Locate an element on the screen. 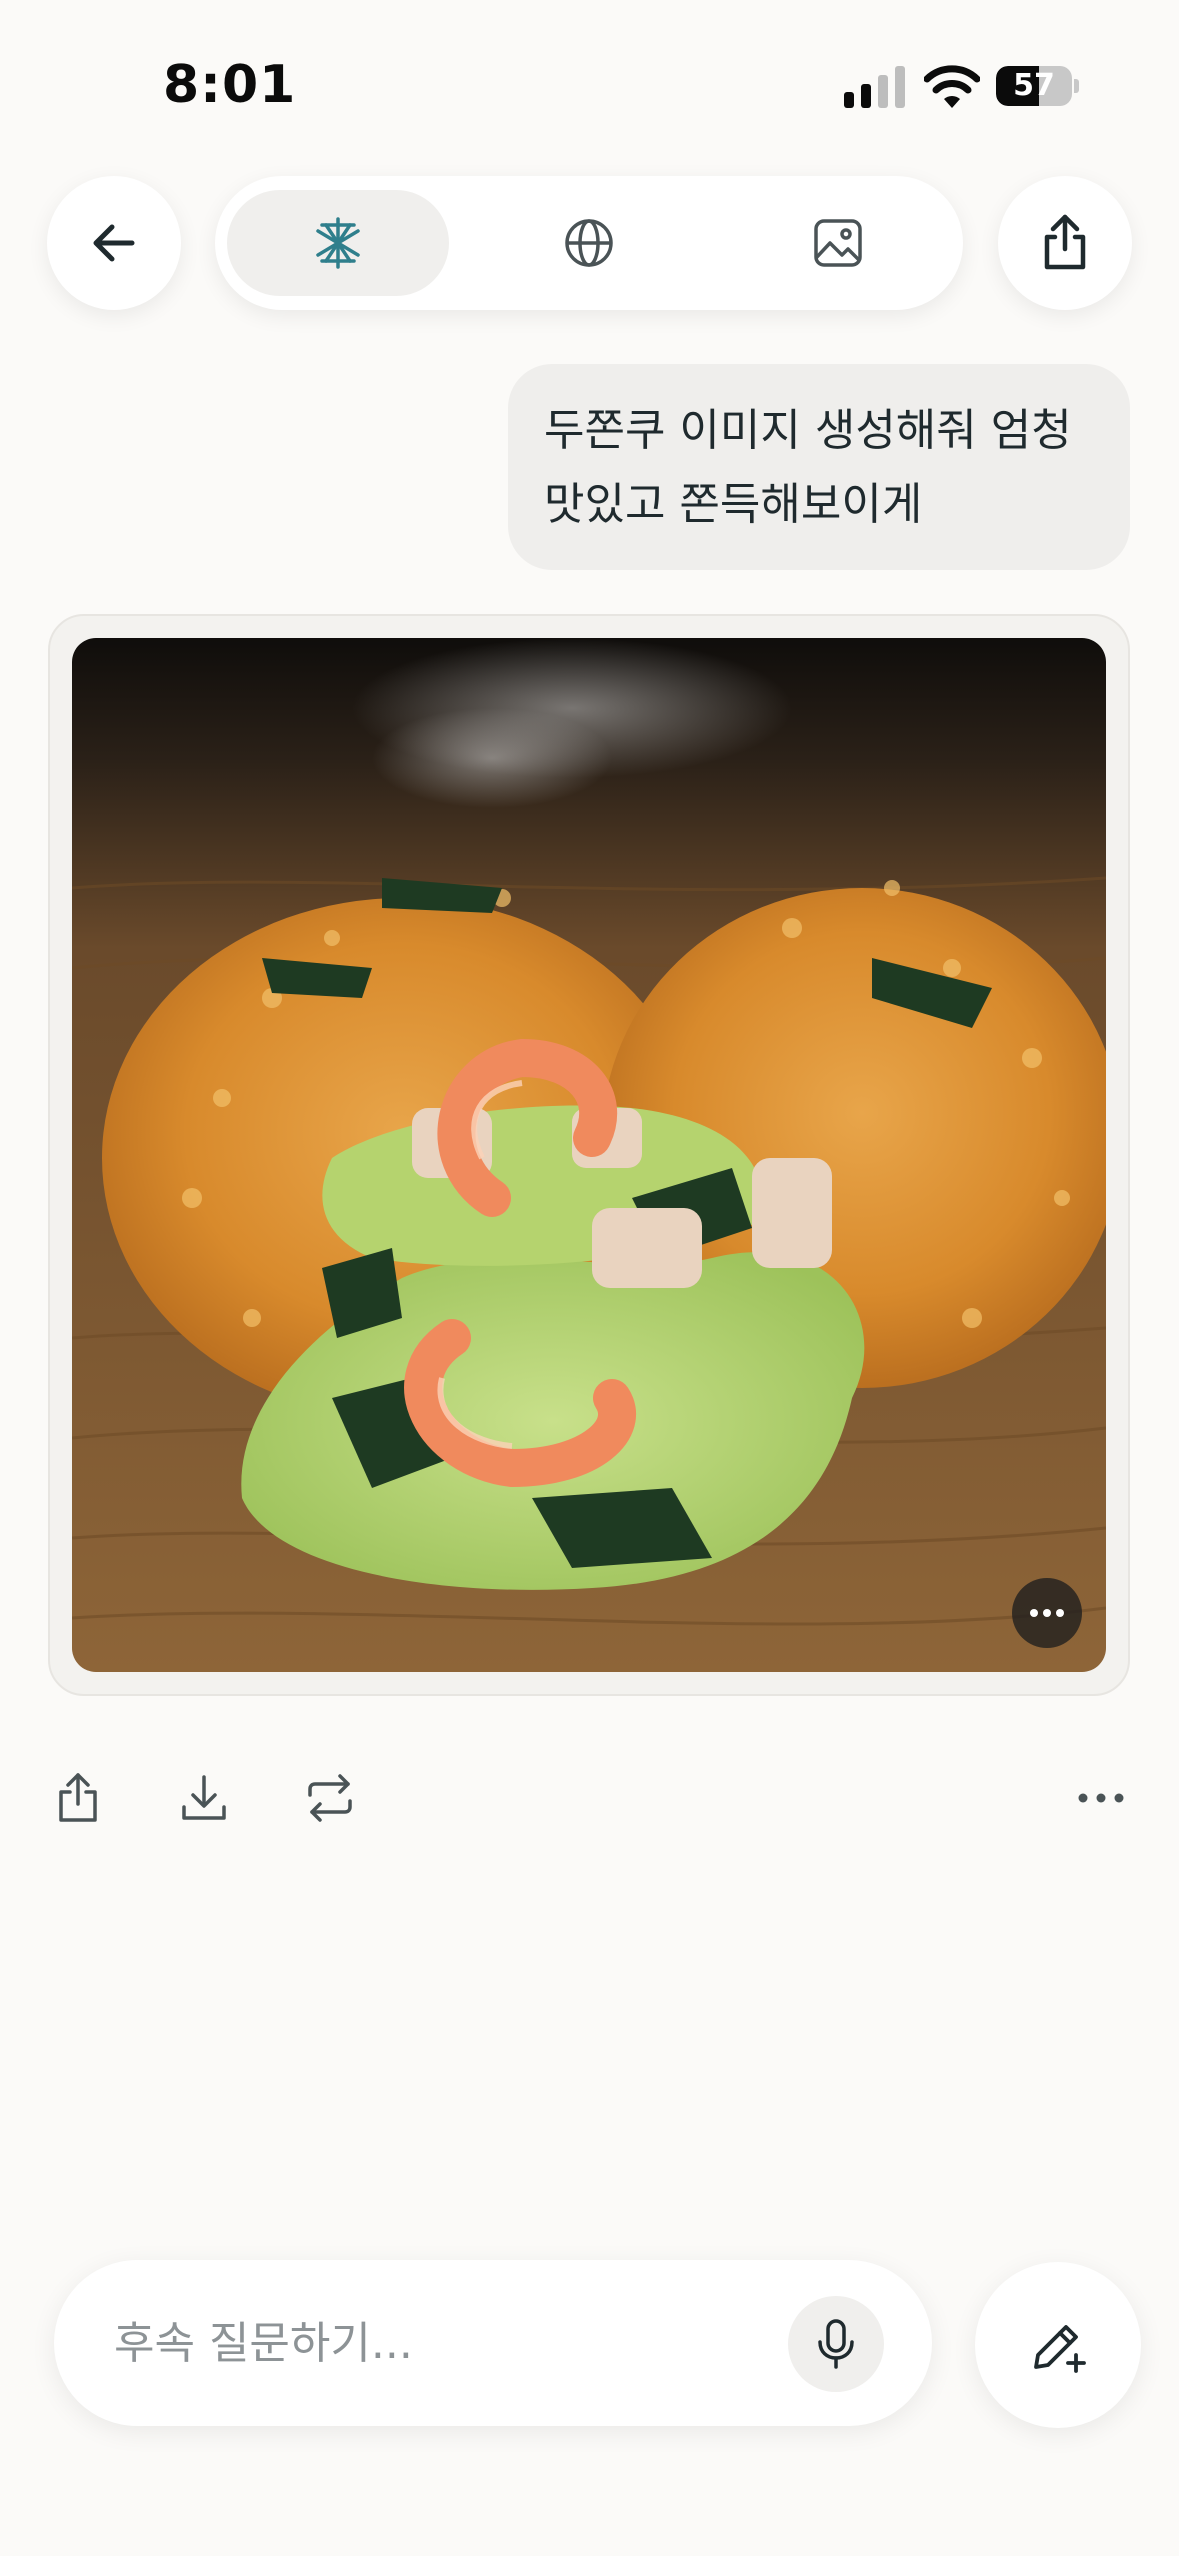 The height and width of the screenshot is (2556, 1179). new-chat-button is located at coordinates (1058, 2345).